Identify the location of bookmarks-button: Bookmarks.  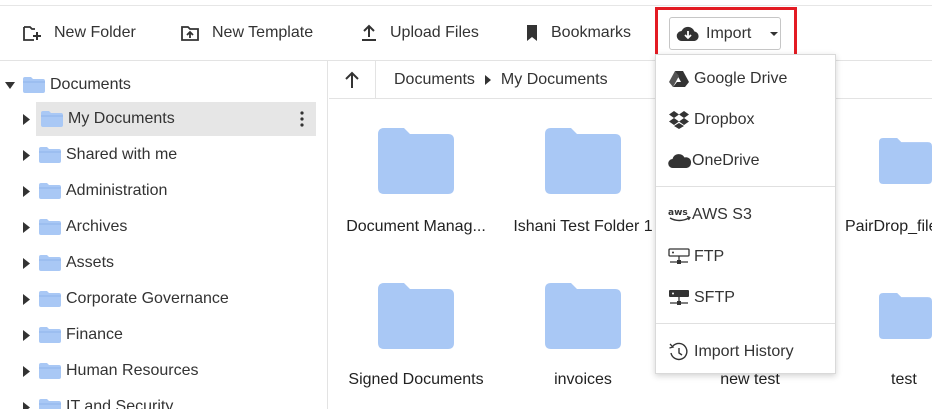
(578, 33).